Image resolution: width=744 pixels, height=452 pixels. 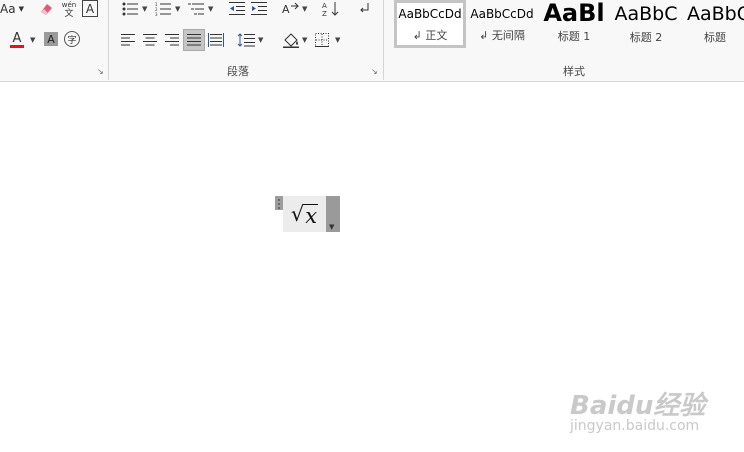 I want to click on decrease-indent-icon, so click(x=237, y=8).